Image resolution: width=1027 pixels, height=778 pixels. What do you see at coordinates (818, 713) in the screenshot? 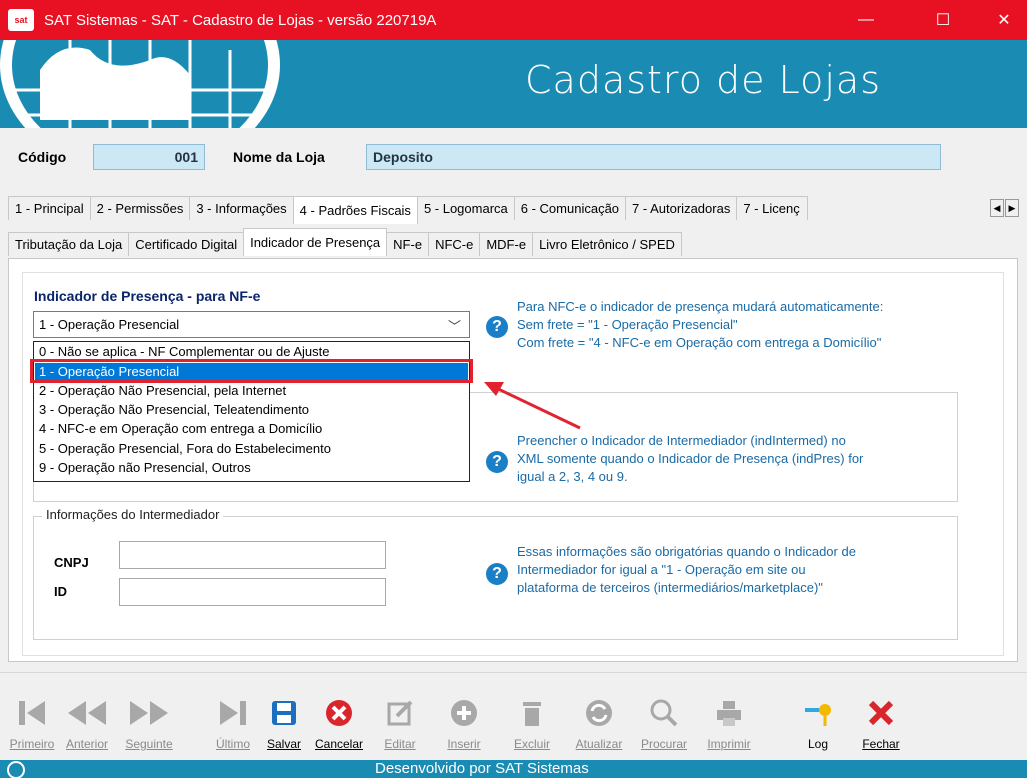
I see `key-icon` at bounding box center [818, 713].